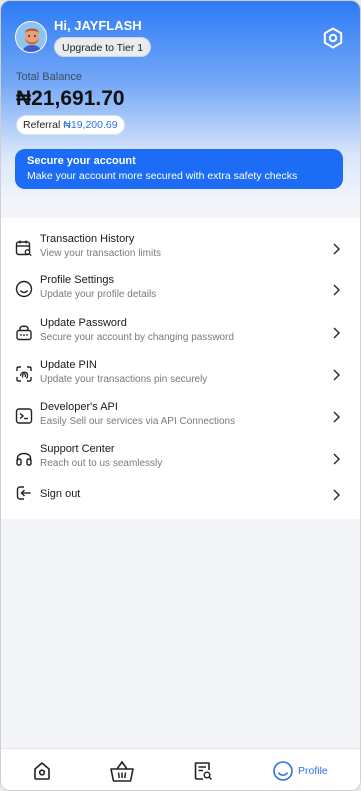 The height and width of the screenshot is (791, 361). I want to click on home-icon, so click(42, 771).